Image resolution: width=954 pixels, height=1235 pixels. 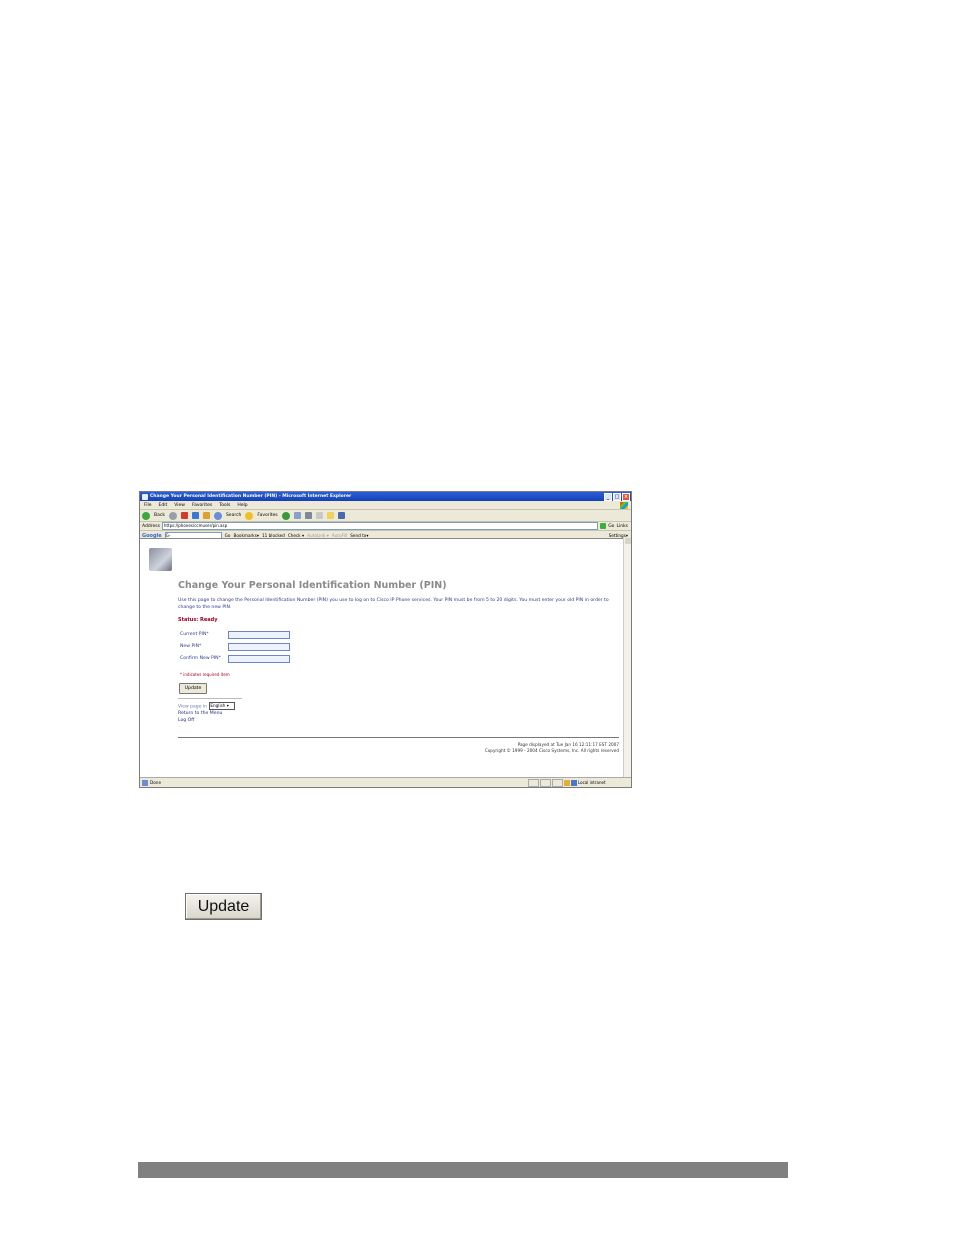 What do you see at coordinates (172, 515) in the screenshot?
I see `forward-icon` at bounding box center [172, 515].